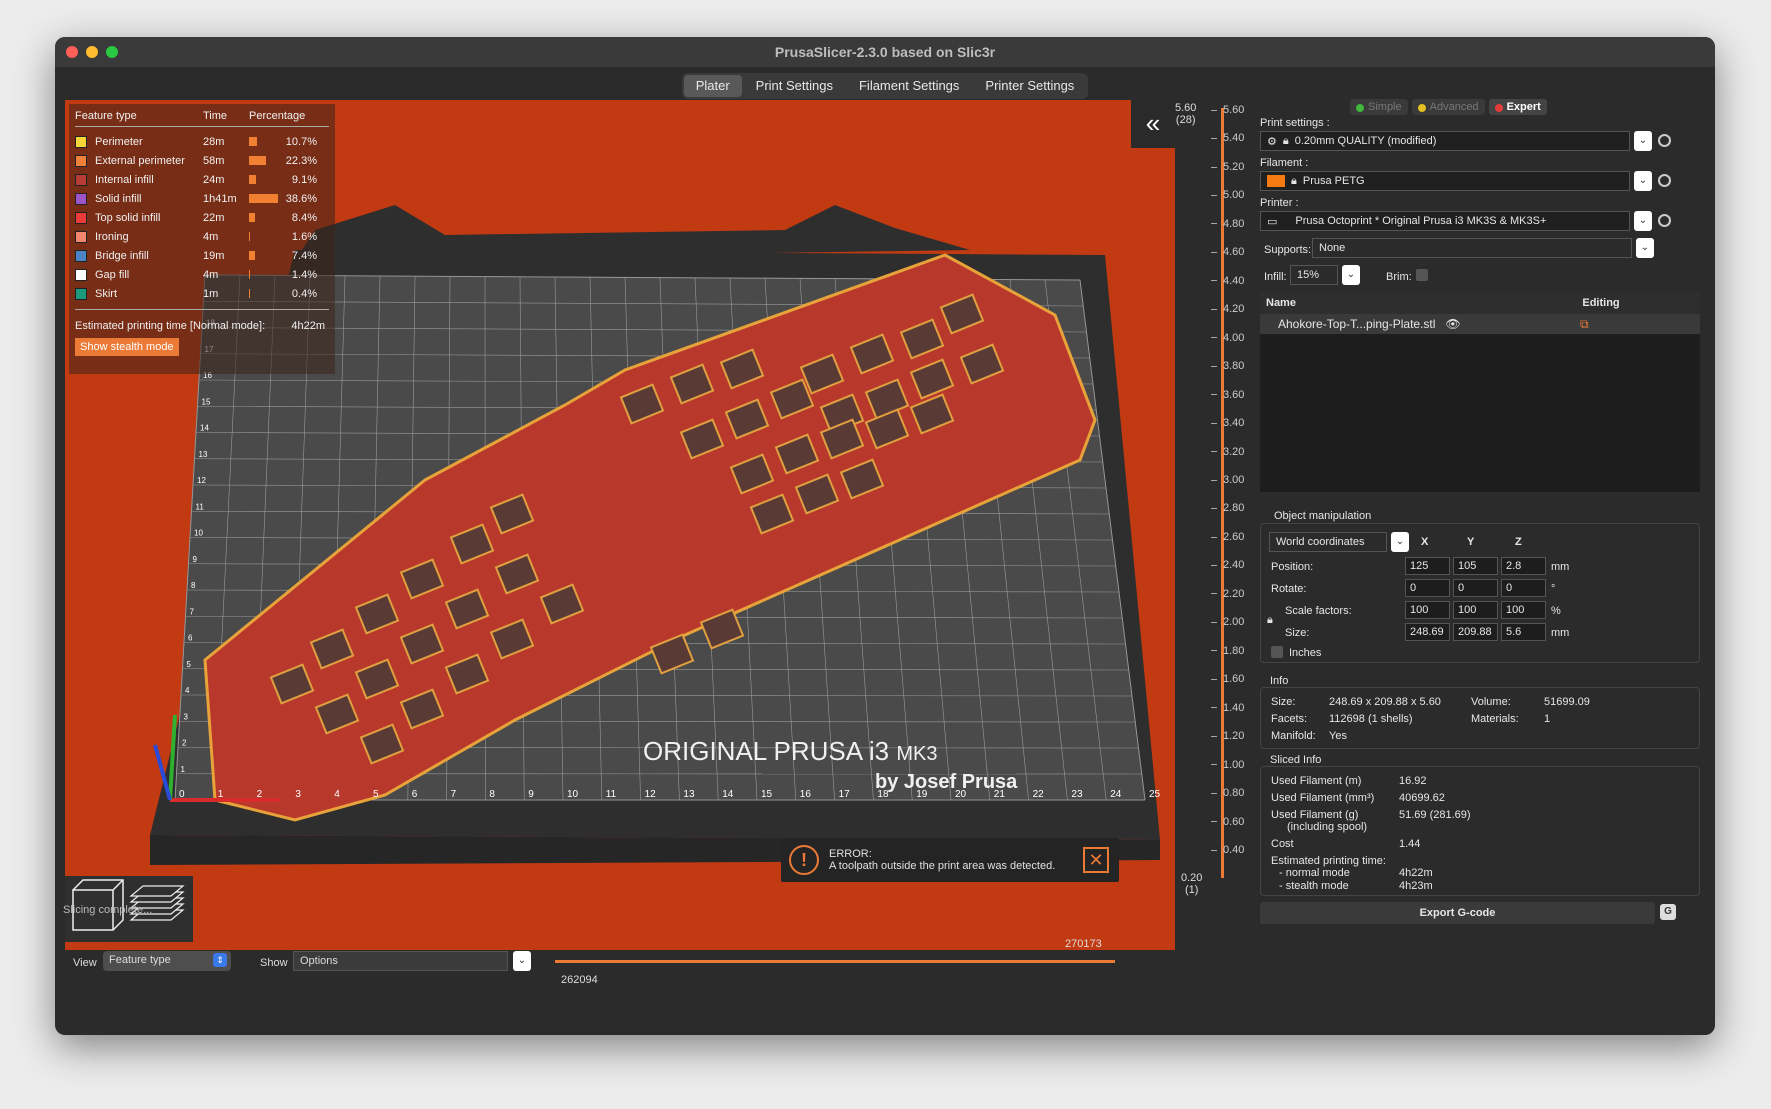 This screenshot has width=1771, height=1109. Describe the element at coordinates (260, 794) in the screenshot. I see `bed-x-tick: 2` at that location.